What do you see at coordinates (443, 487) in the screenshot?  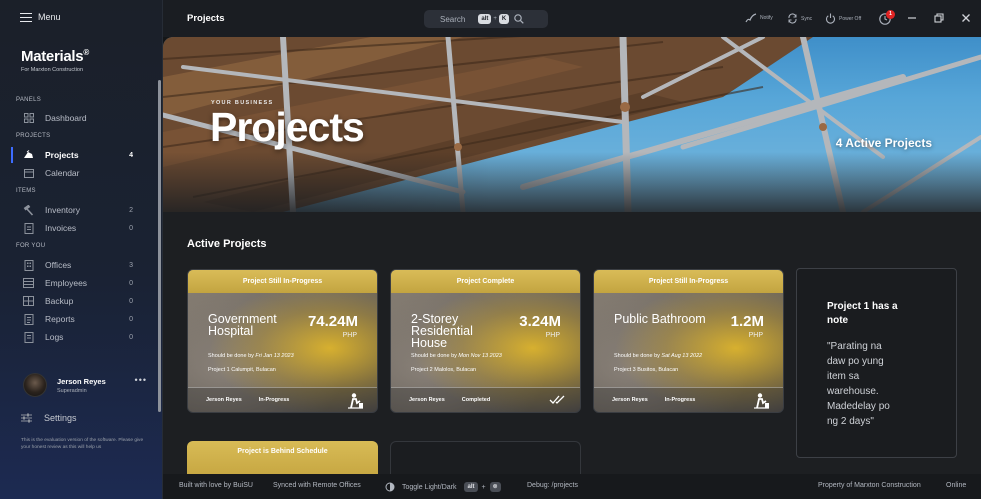 I see `theme-toggle: Toggle Light/Dark alt + ⊗` at bounding box center [443, 487].